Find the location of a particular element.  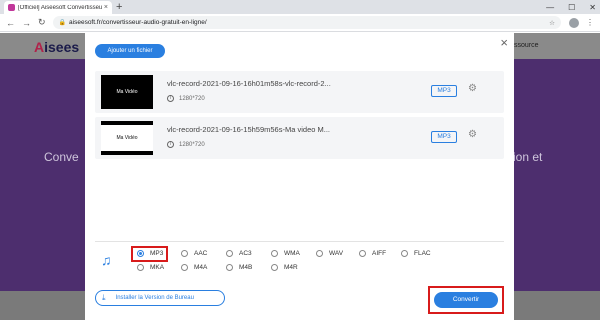

format-option-aac: AAC is located at coordinates (194, 253).